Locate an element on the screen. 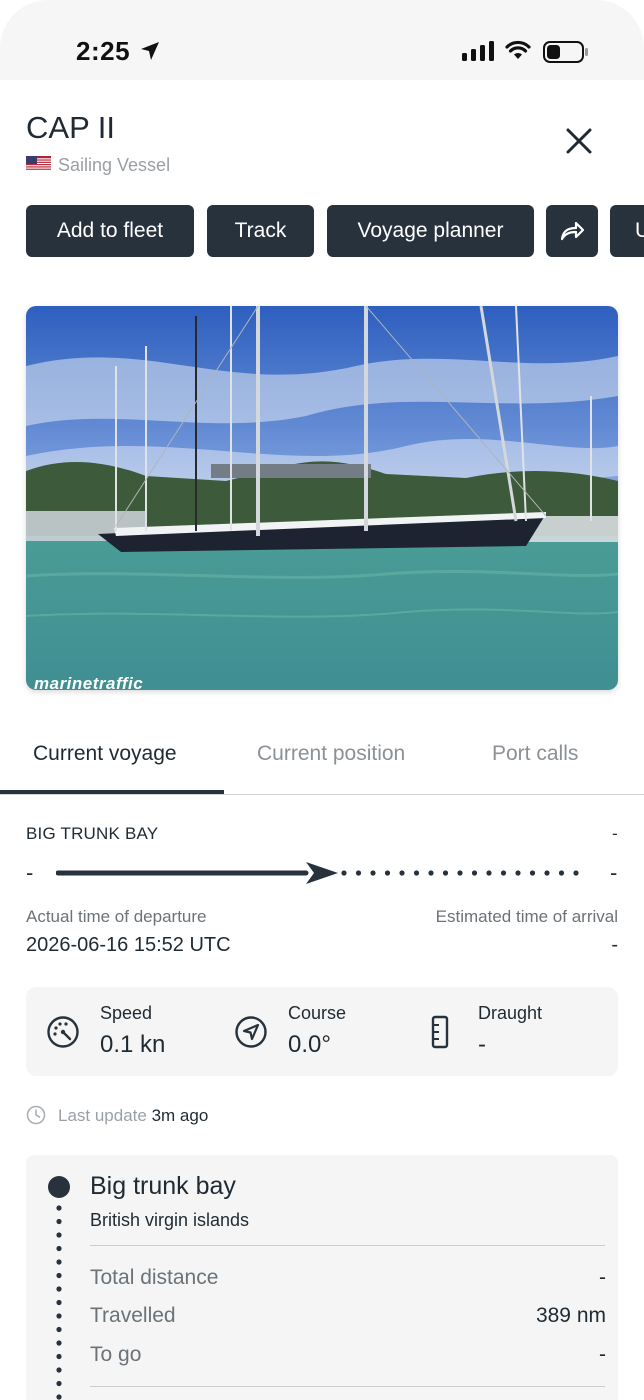  draught-label: Draught is located at coordinates (510, 1013).